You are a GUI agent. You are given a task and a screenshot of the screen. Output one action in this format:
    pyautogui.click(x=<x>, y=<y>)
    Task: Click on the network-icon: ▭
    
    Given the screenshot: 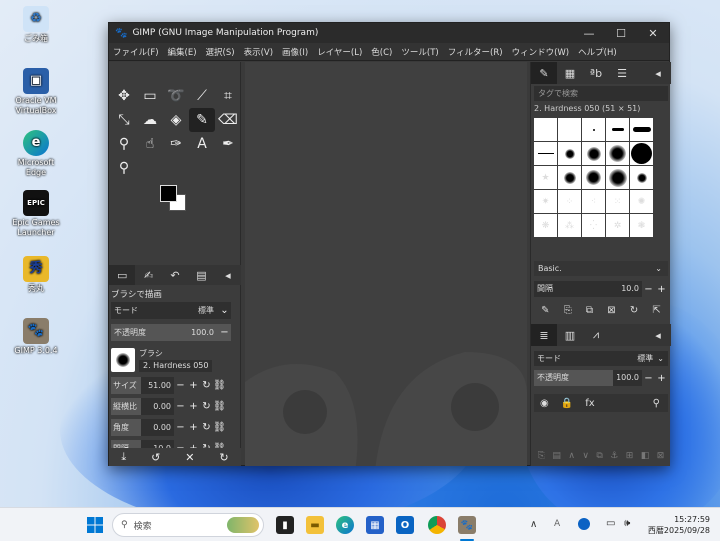 What is the action you would take?
    pyautogui.click(x=610, y=523)
    